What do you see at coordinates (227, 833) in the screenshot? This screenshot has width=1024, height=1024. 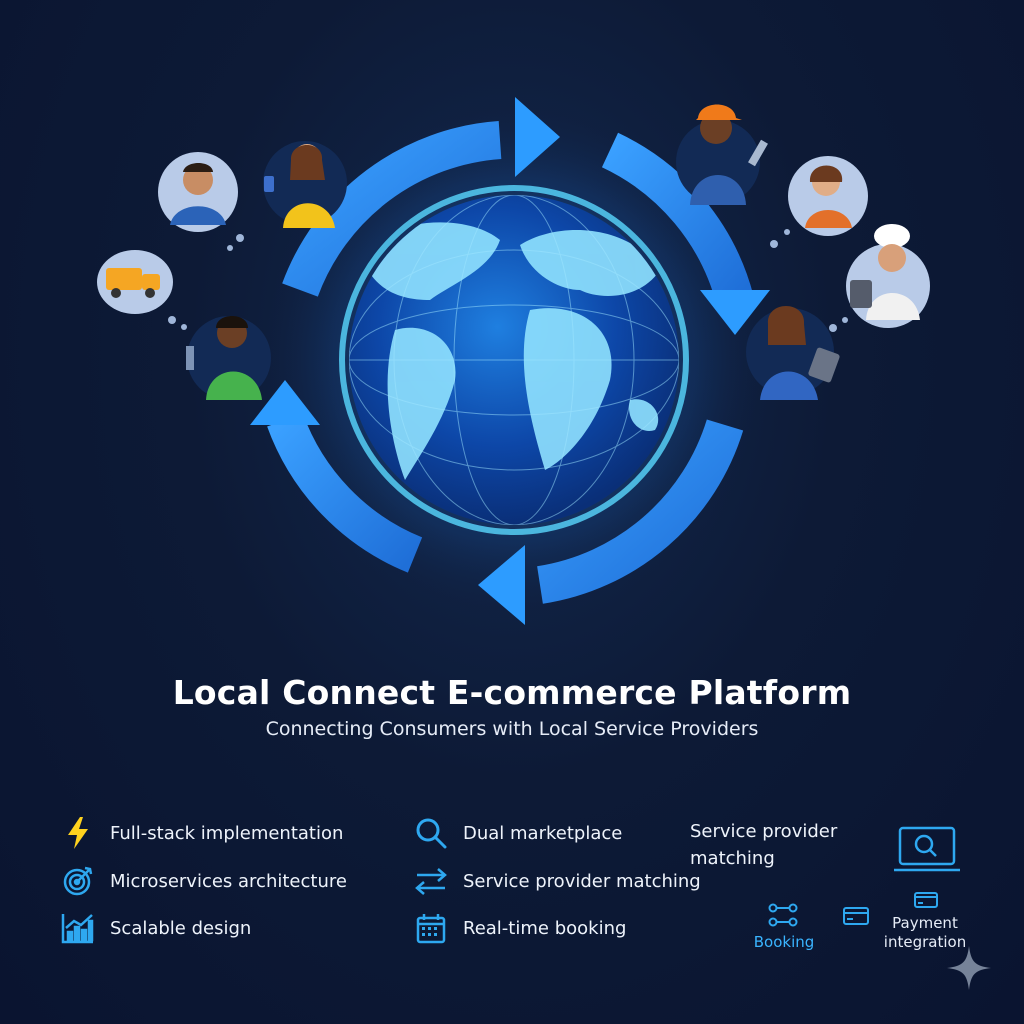 I see `feature-label: Full-stack implementation` at bounding box center [227, 833].